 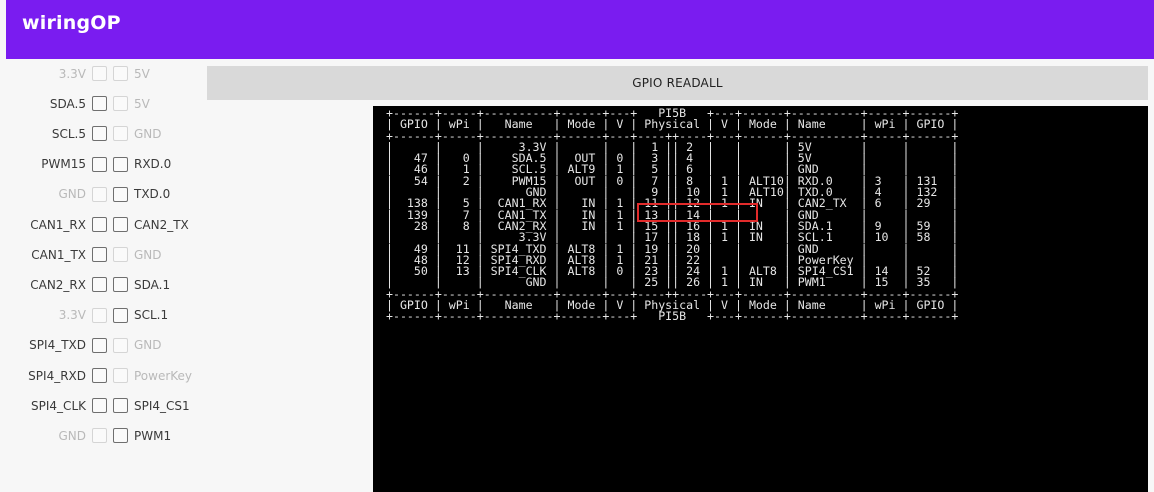 What do you see at coordinates (153, 435) in the screenshot?
I see `pin-label: PWM1` at bounding box center [153, 435].